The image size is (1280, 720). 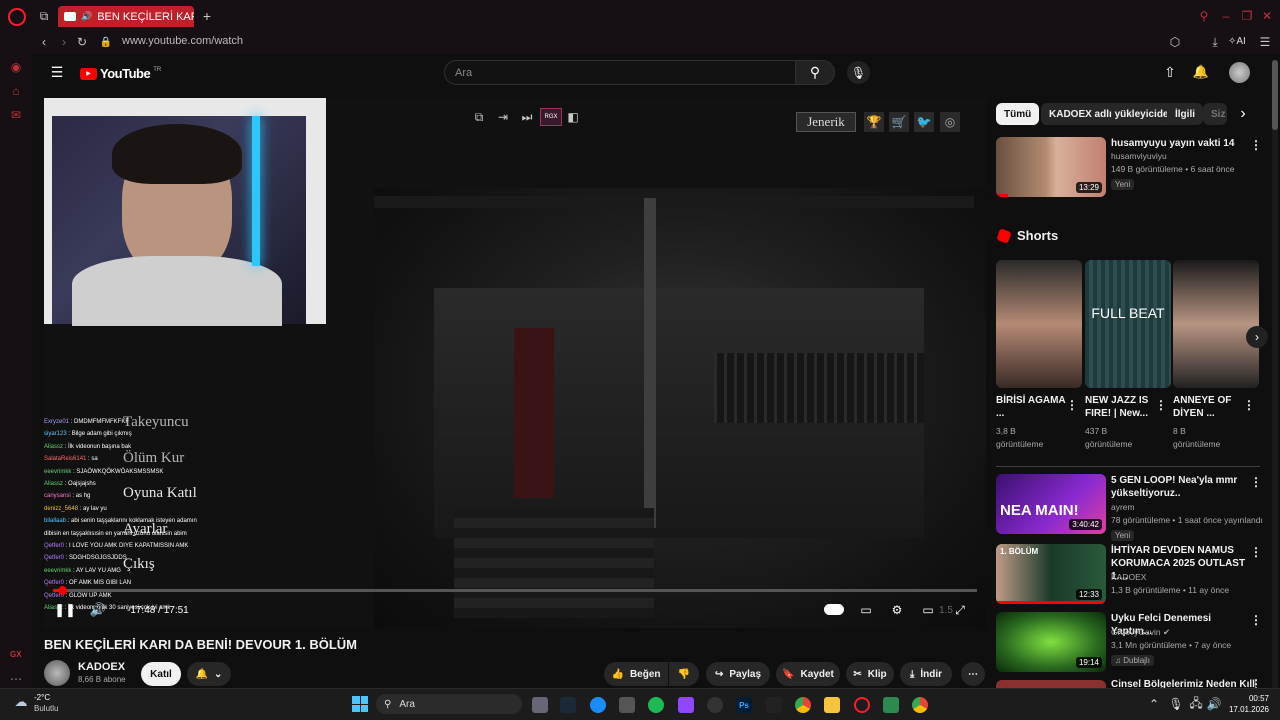 I want to click on reload-icon: ↻, so click(x=82, y=42).